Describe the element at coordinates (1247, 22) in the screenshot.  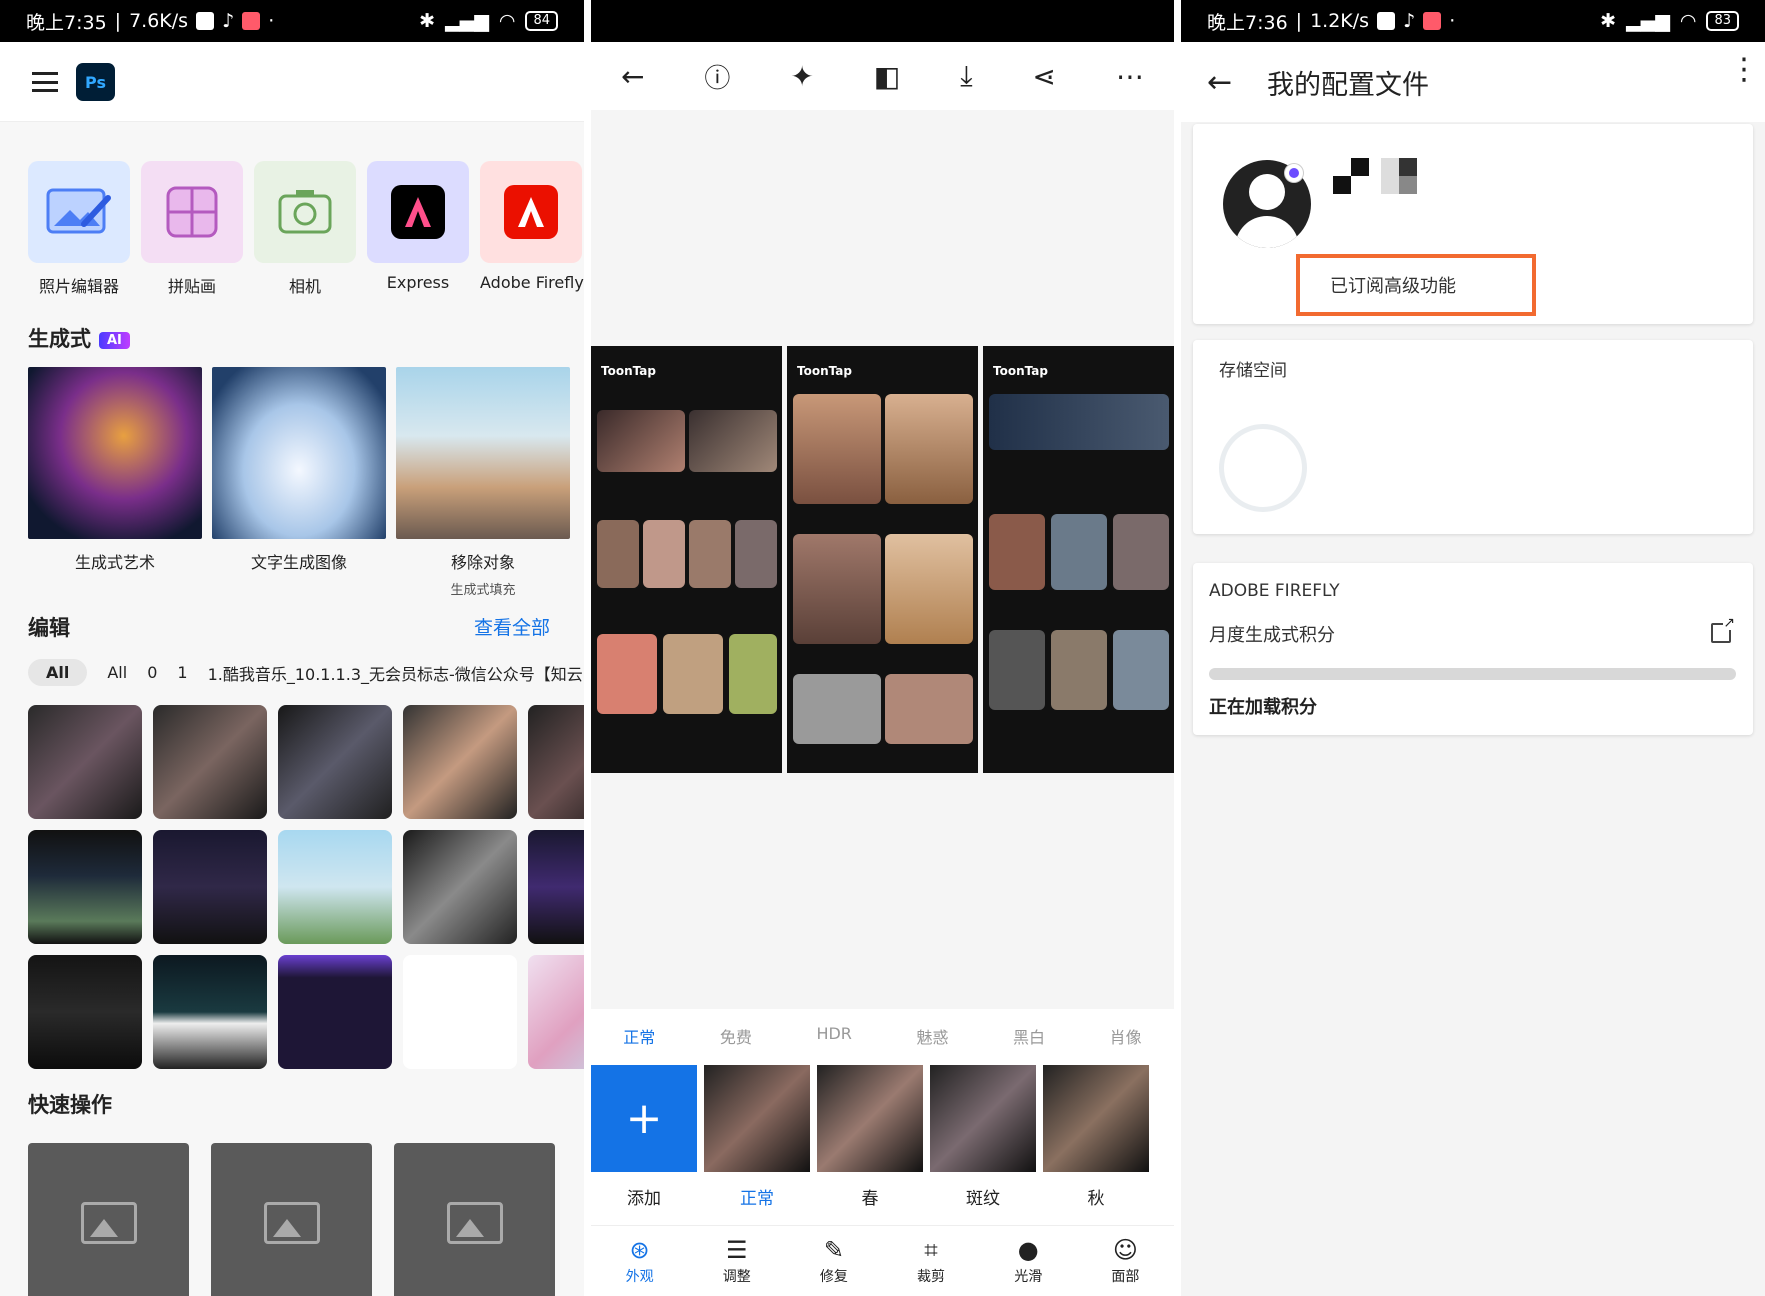
I see `status-time: 晚上7:36` at that location.